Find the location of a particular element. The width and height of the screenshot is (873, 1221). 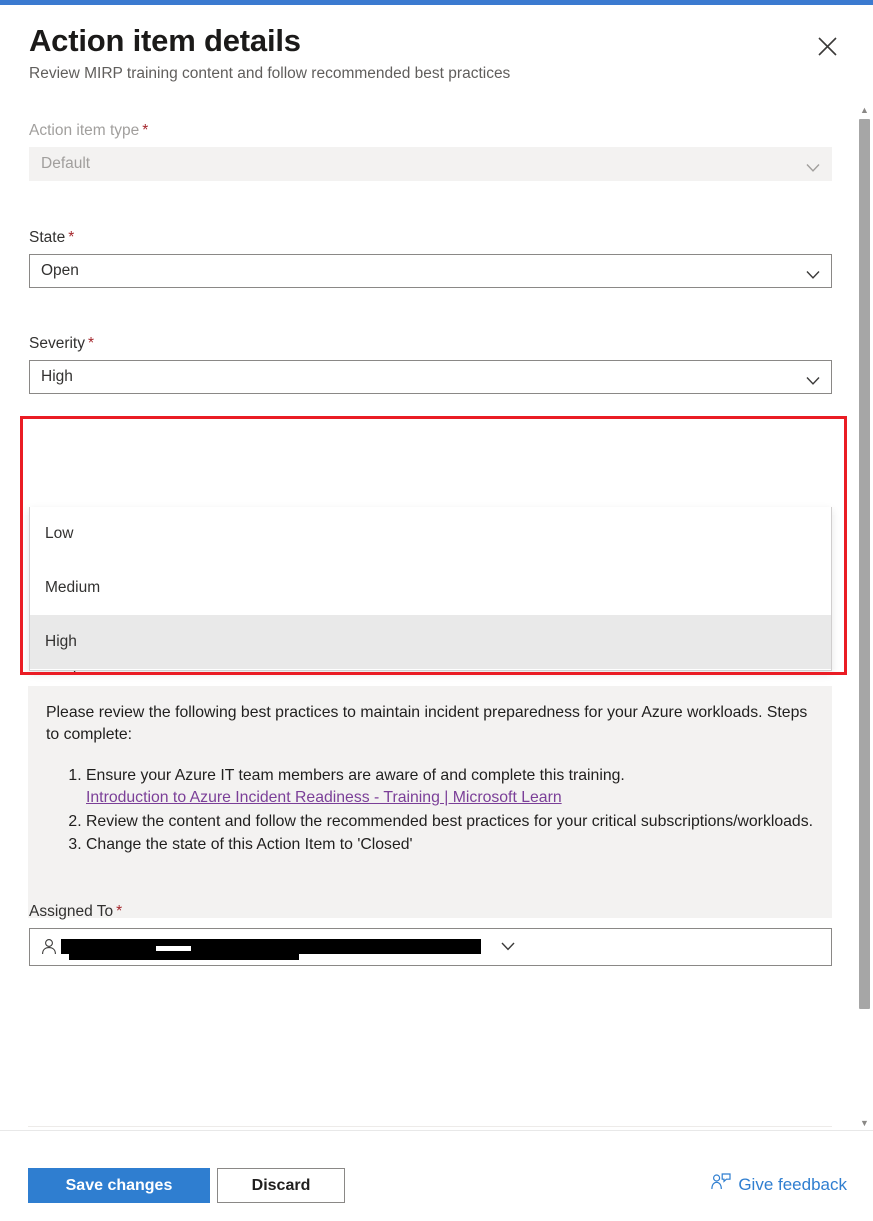

field-assigned-to: Assigned To * is located at coordinates (430, 934).